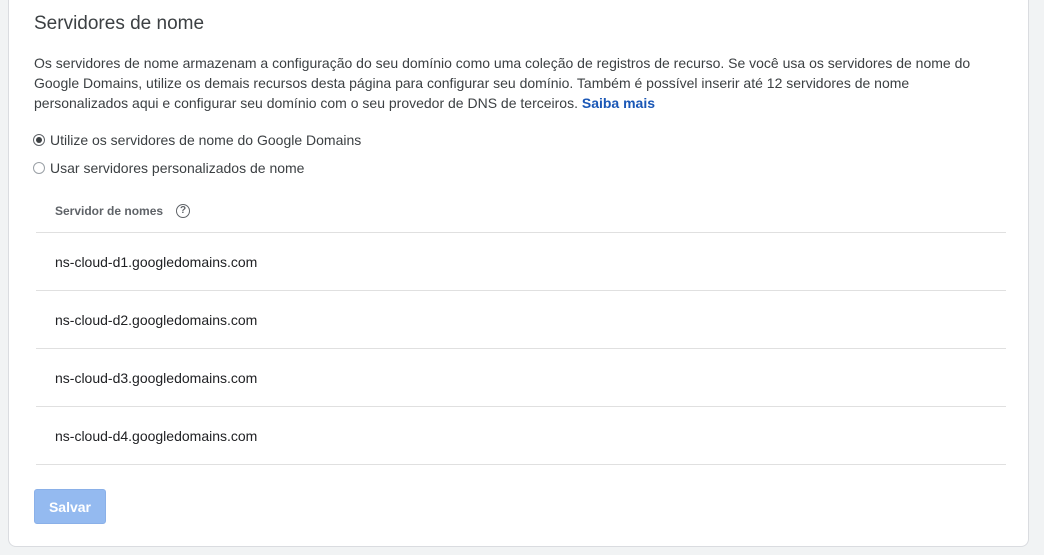  I want to click on table-row: ns-cloud-d3.googledomains.com, so click(521, 378).